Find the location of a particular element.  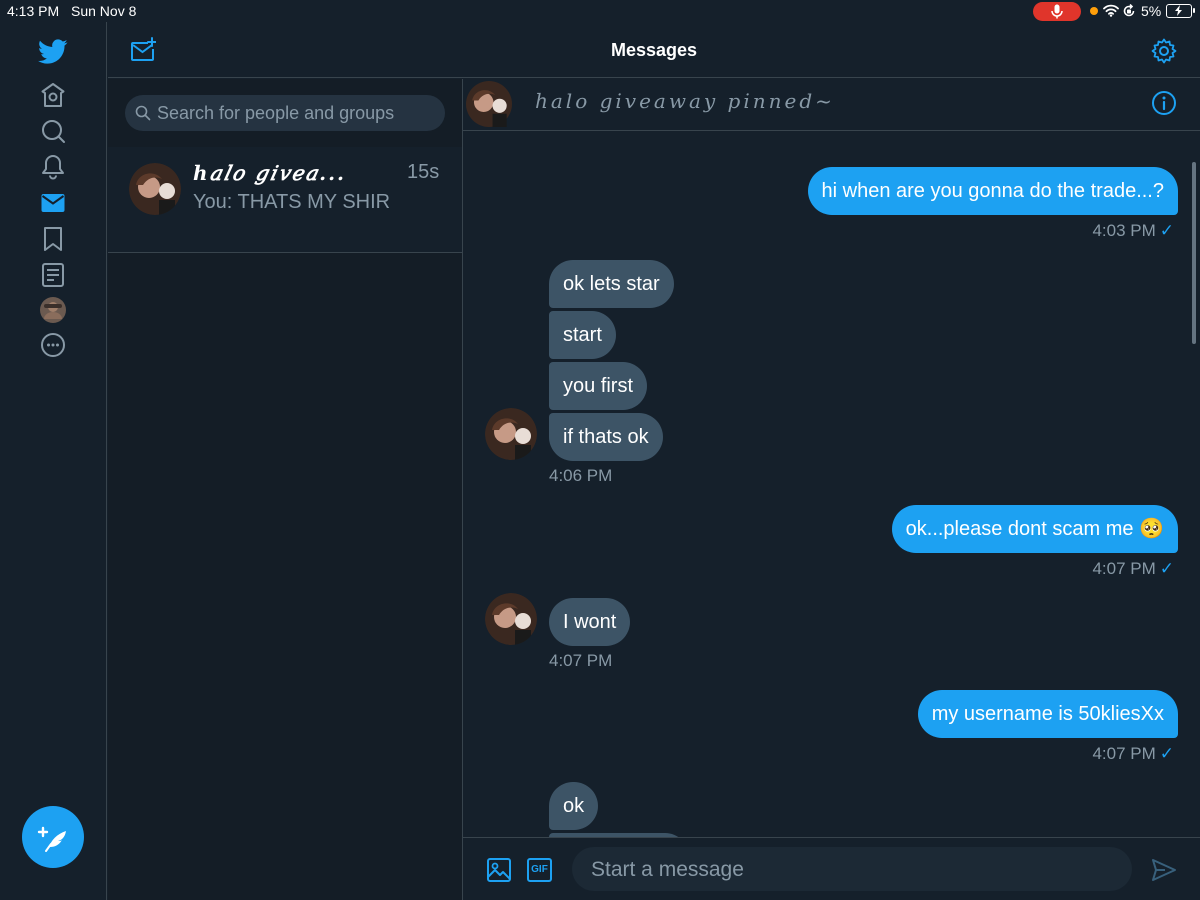

messages-icon is located at coordinates (53, 203).